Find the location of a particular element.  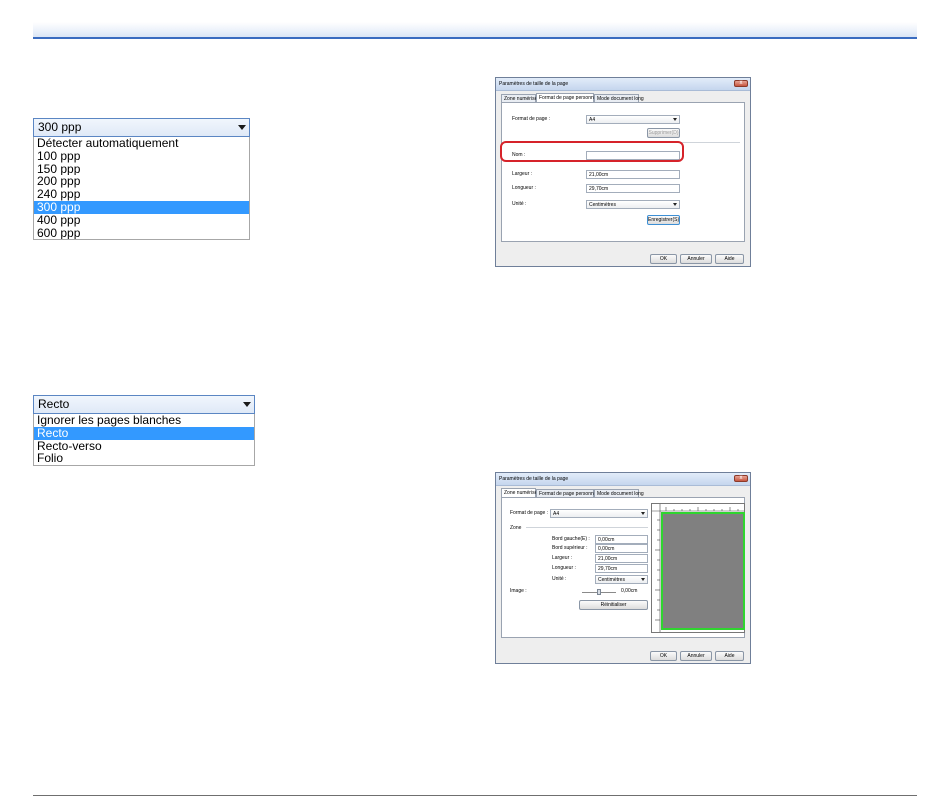

resolution-option: Détecter automatiquement is located at coordinates (141, 143).